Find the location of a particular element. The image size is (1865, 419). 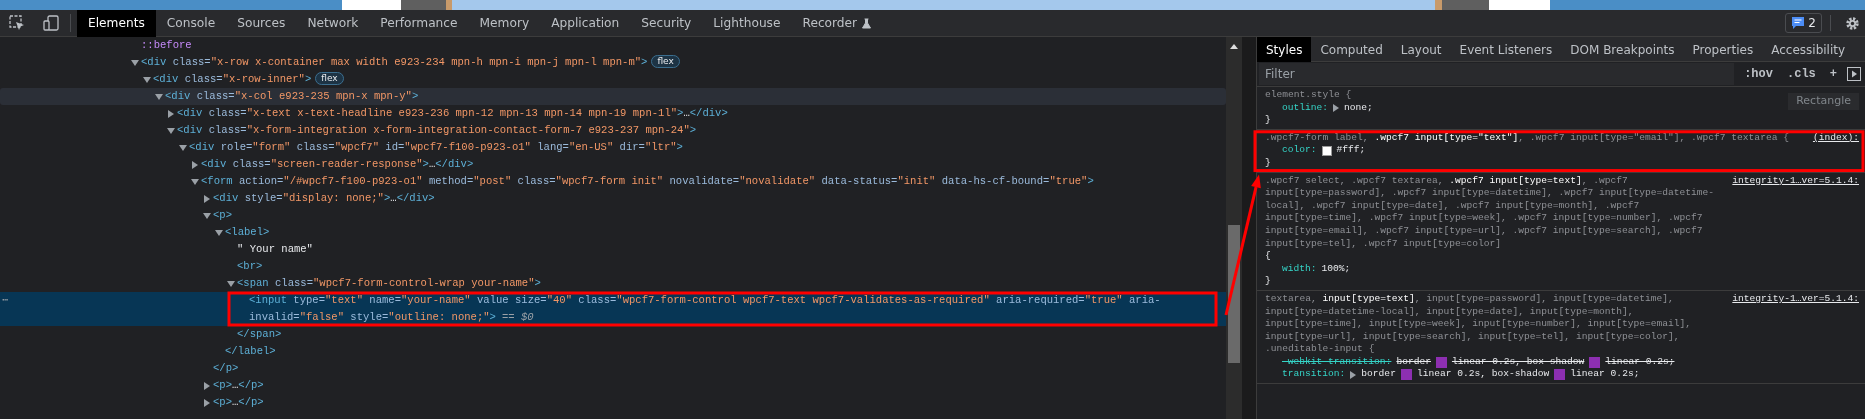

dom-tree-row: <div class="x-form-integration x-form-integration-contact-form-7 e923-237 mpn-24"> is located at coordinates (613, 130).